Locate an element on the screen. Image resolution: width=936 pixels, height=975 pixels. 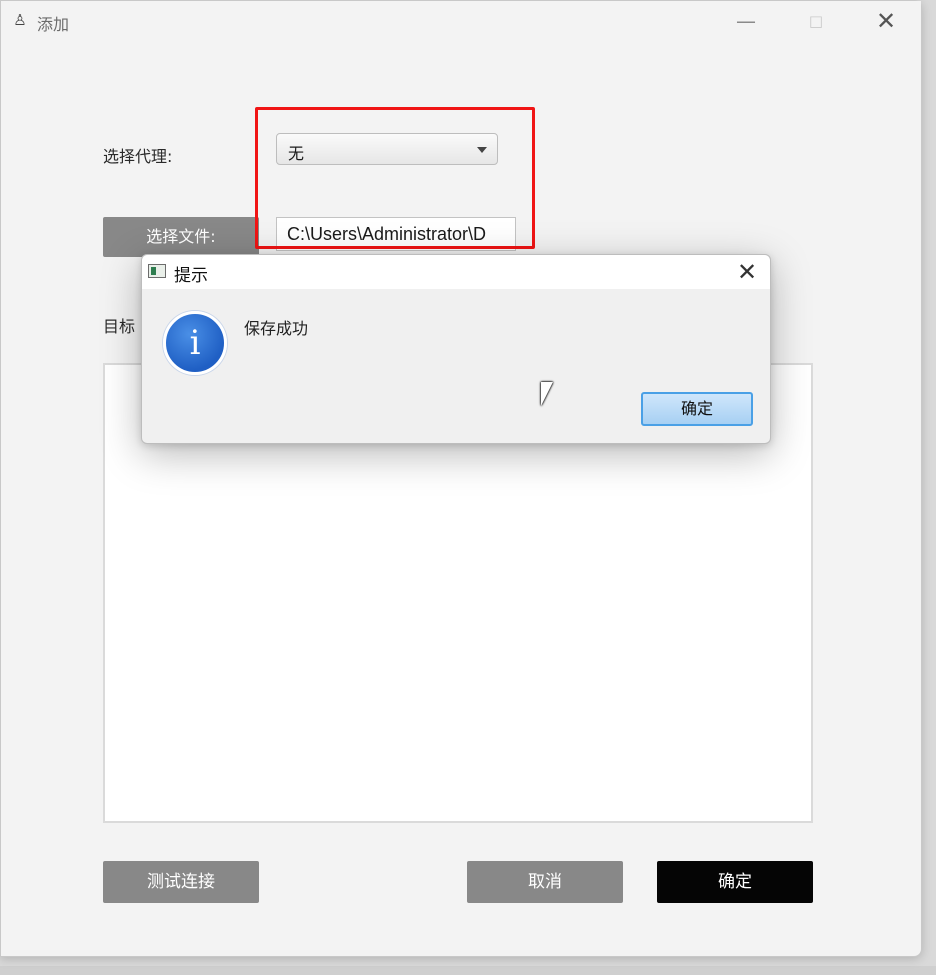
confirm-button: 确定 is located at coordinates (735, 882).